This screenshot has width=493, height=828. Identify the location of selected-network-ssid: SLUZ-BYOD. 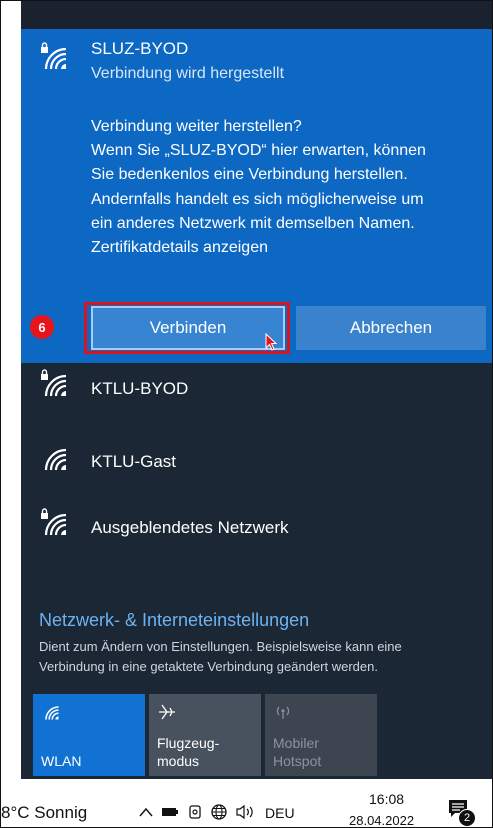
(140, 48).